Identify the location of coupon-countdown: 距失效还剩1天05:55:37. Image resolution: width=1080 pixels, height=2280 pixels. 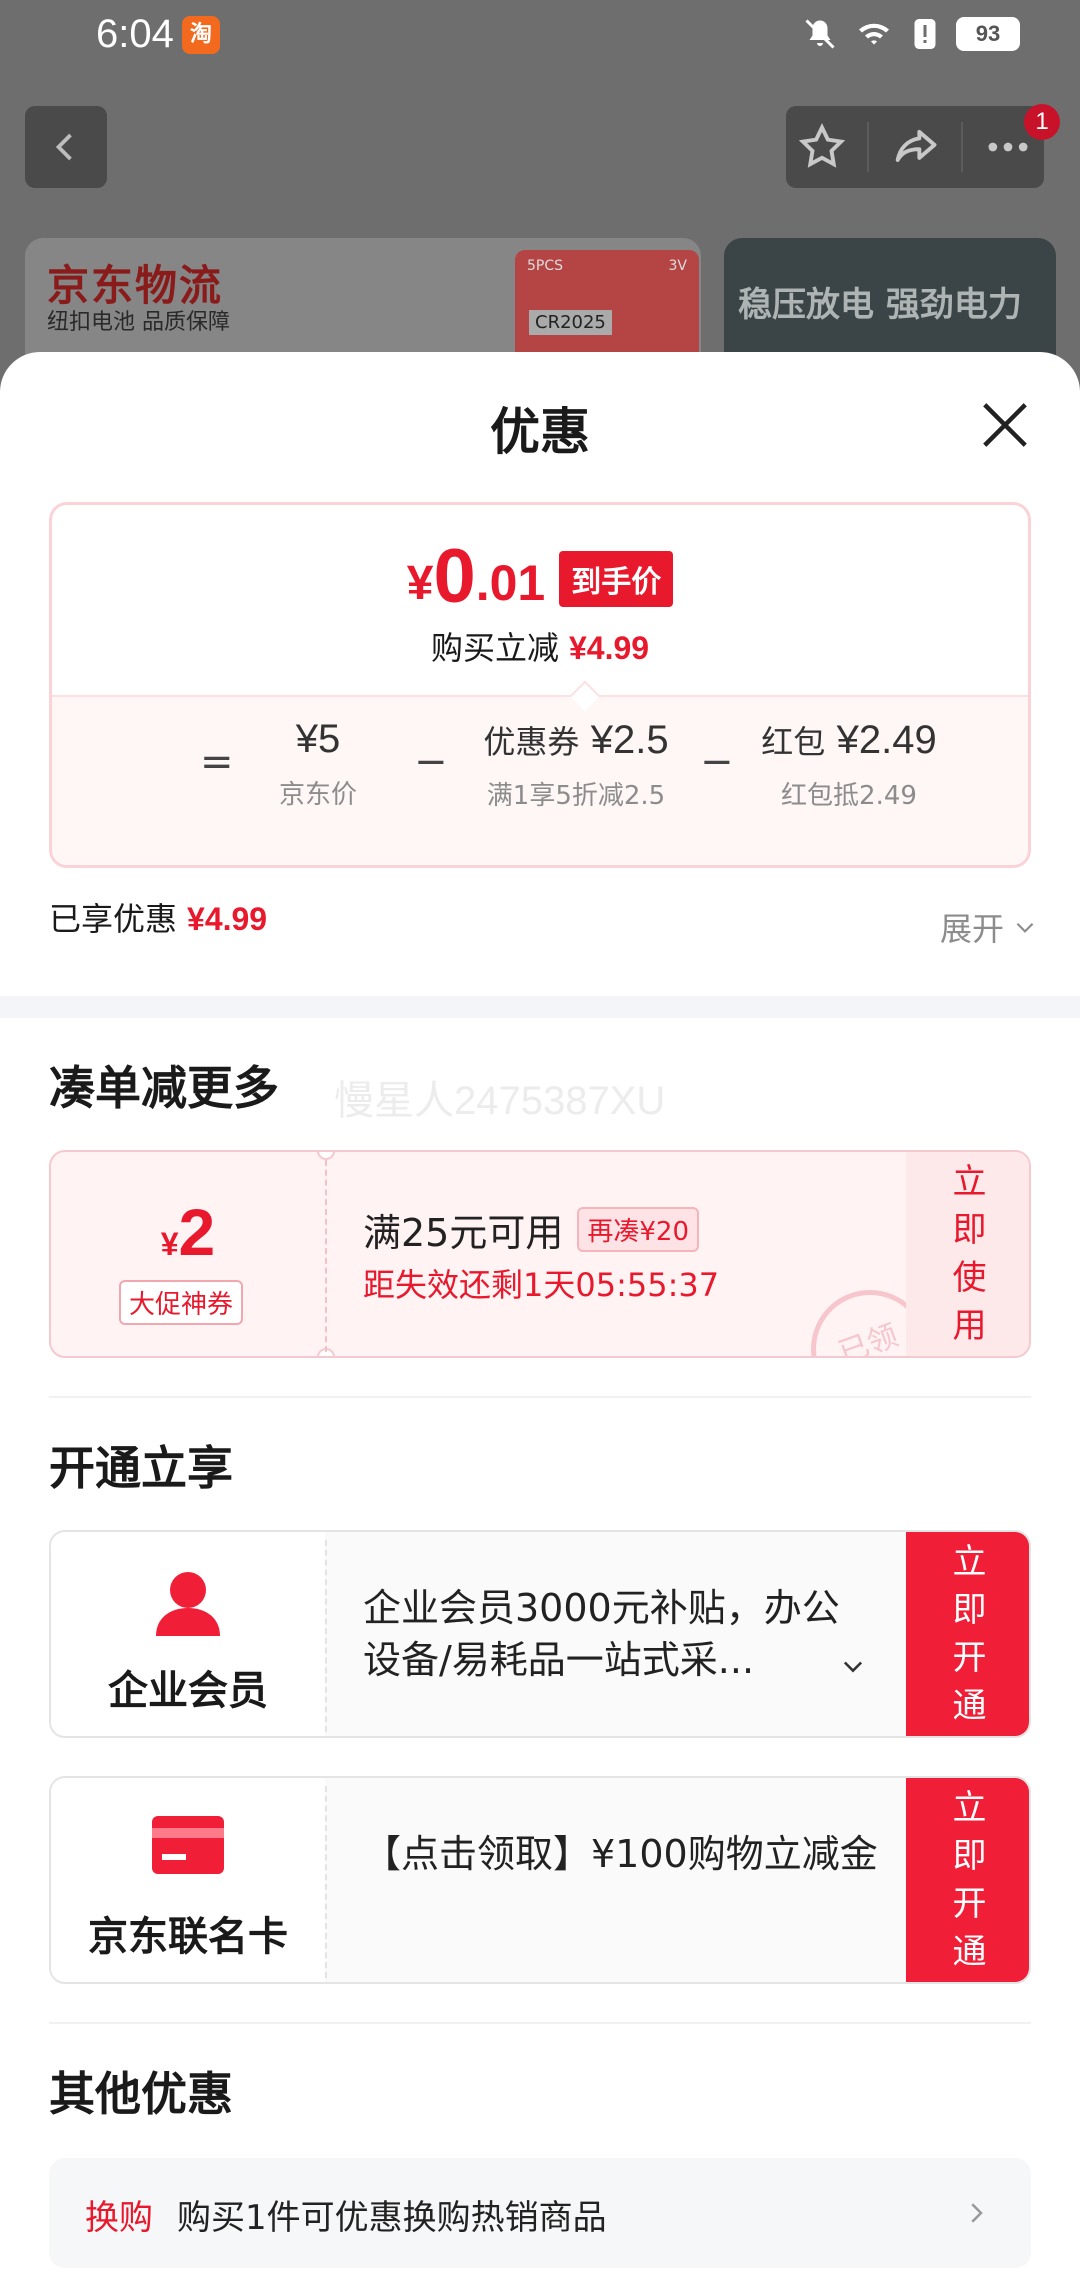
(541, 1285).